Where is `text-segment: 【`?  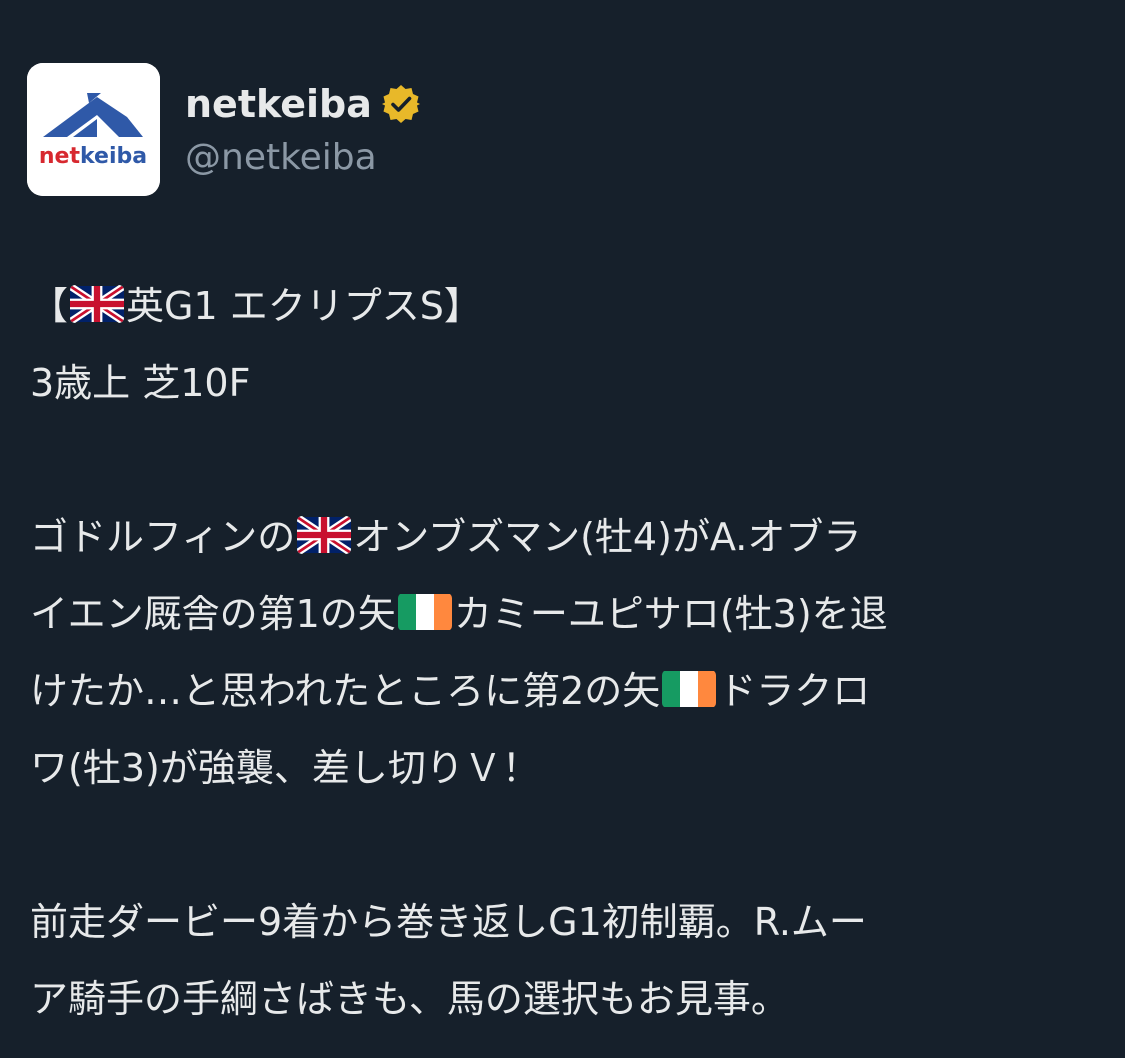 text-segment: 【 is located at coordinates (49, 306).